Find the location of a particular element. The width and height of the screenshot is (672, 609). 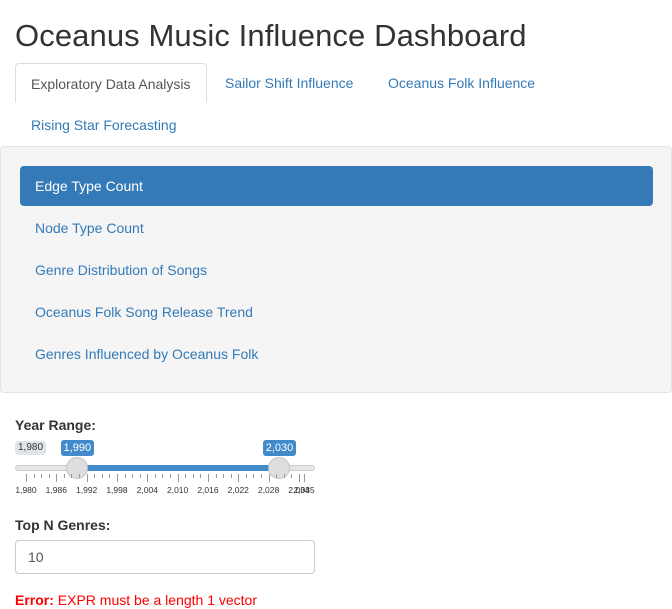

error-text: EXPR must be a length 1 vector is located at coordinates (155, 600).